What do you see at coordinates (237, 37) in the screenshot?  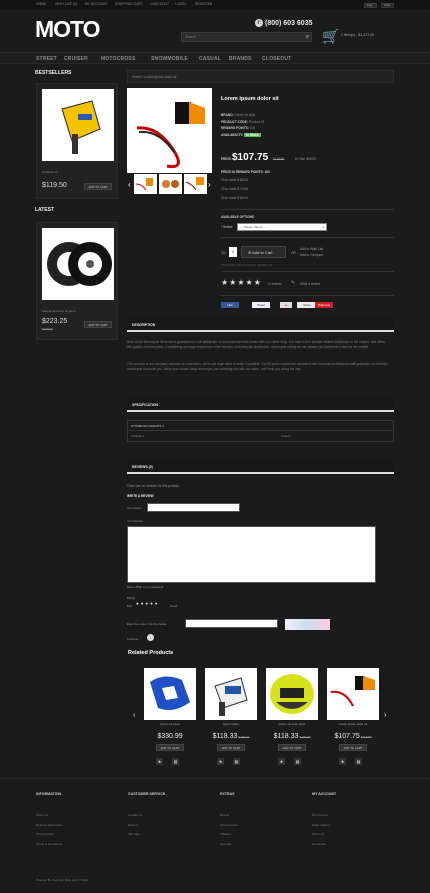 I see `search-input` at bounding box center [237, 37].